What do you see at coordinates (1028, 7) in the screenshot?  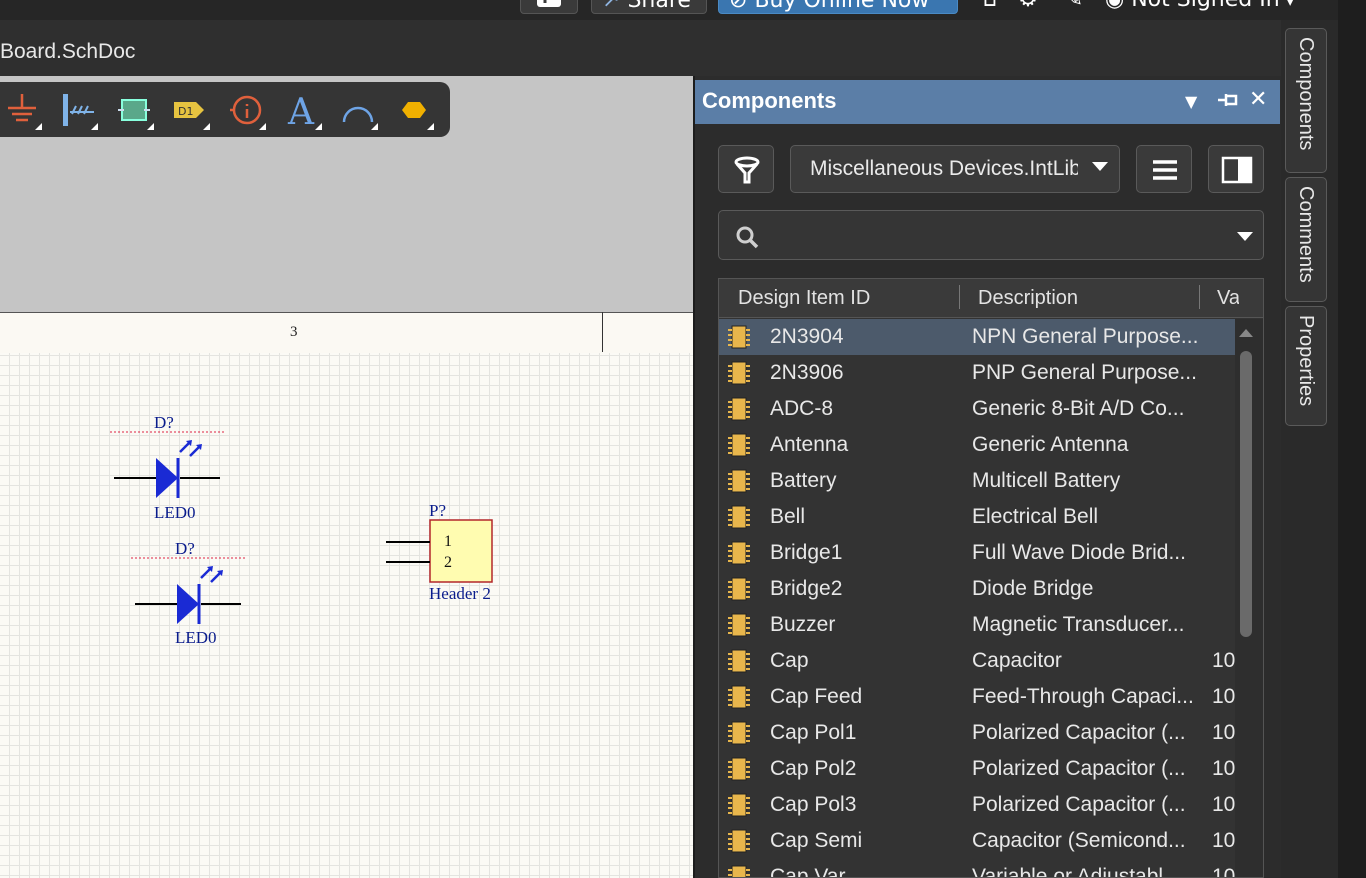 I see `settings-button: ⚙` at bounding box center [1028, 7].